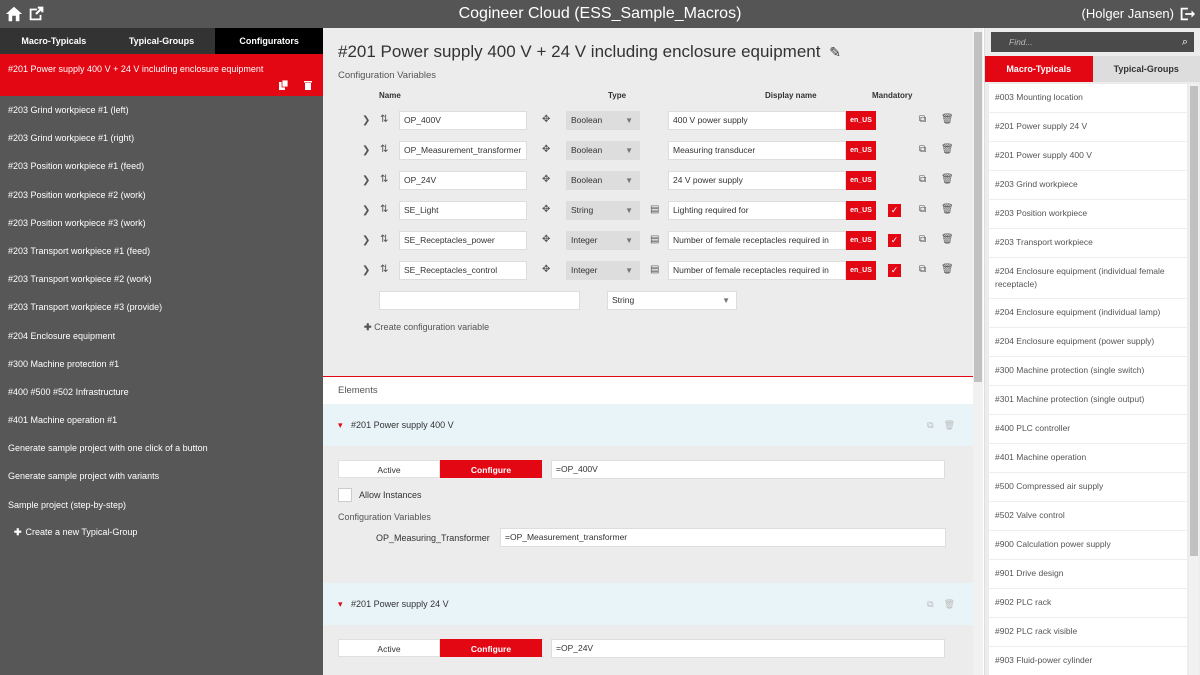  What do you see at coordinates (1088, 487) in the screenshot?
I see `macro-typical-item: #500 Compressed air supply` at bounding box center [1088, 487].